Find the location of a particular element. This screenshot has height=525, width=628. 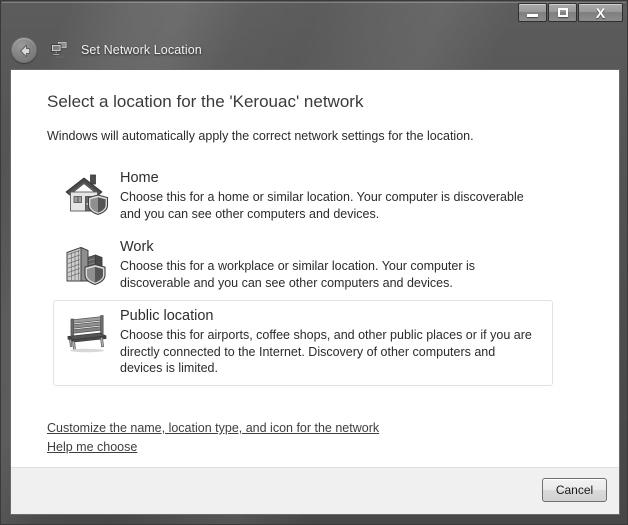

cancel-button: Cancel is located at coordinates (574, 490).